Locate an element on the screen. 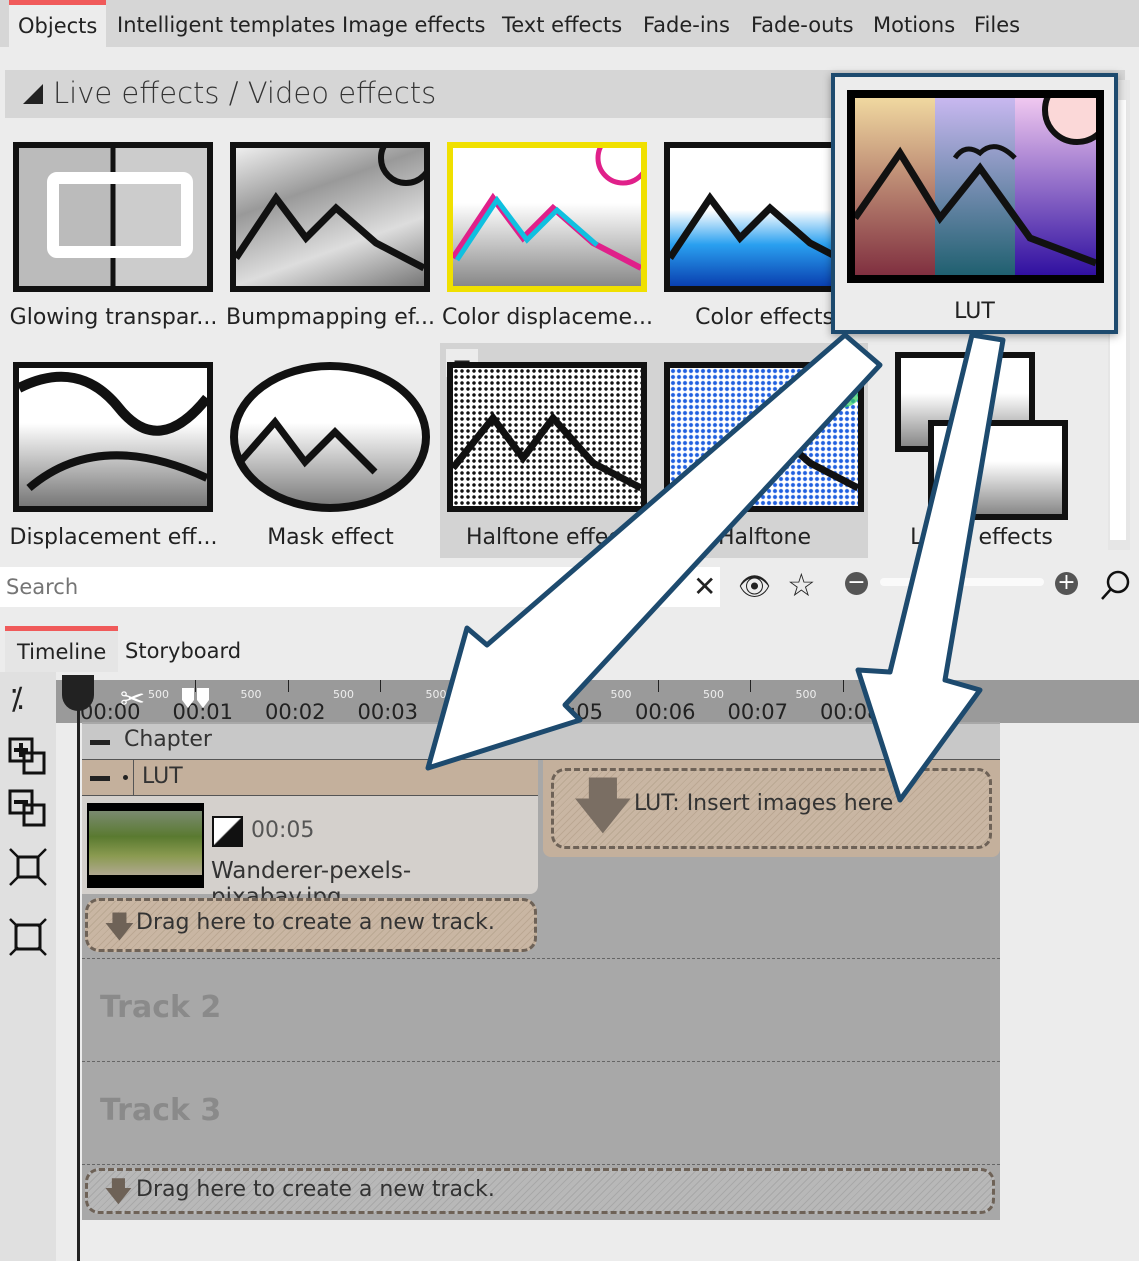 The width and height of the screenshot is (1139, 1261). ruler-tick-label: 00:06 is located at coordinates (665, 712).